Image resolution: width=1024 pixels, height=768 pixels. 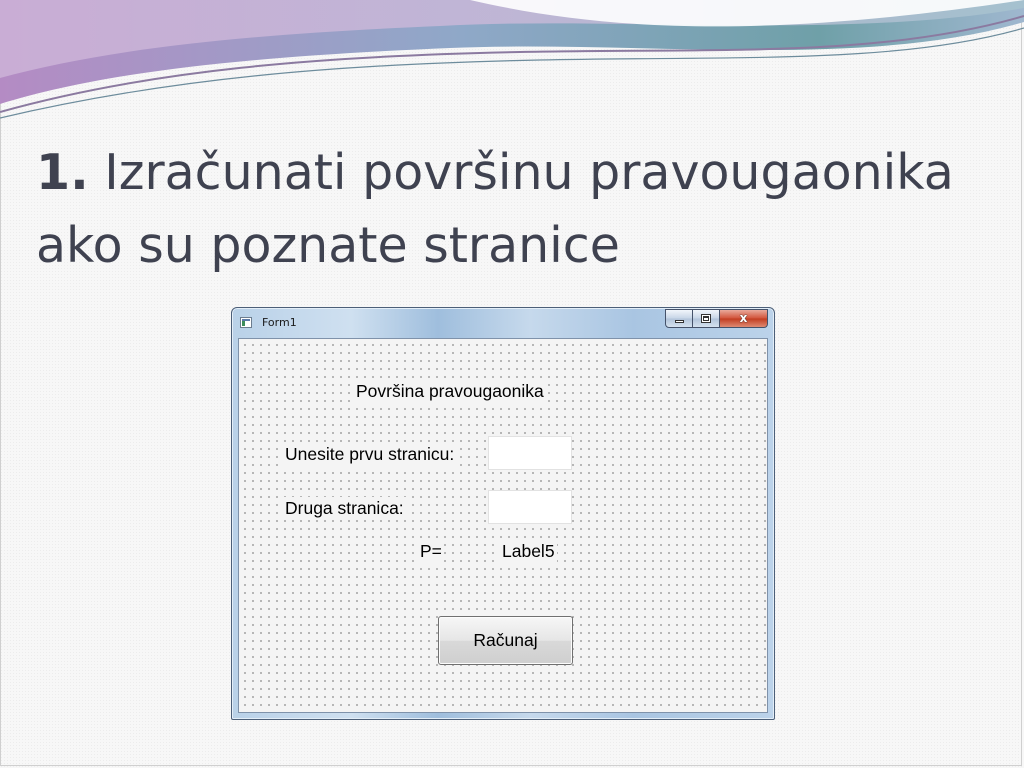 What do you see at coordinates (370, 454) in the screenshot?
I see `first-side-label: Unesite prvu stranicu:` at bounding box center [370, 454].